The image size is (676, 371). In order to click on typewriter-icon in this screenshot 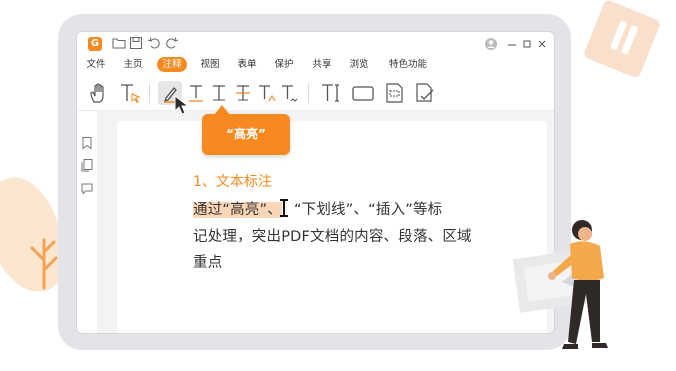, I will do `click(331, 93)`.